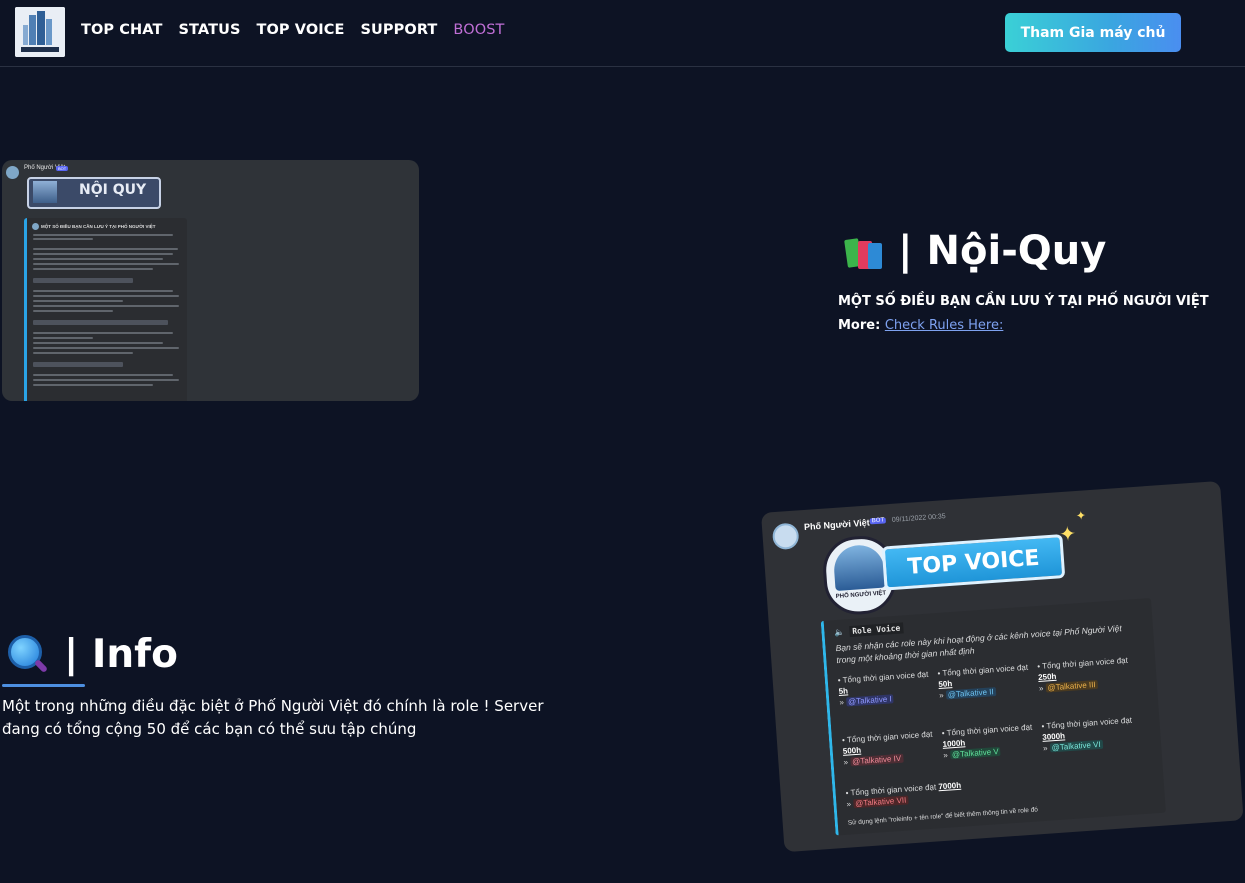 Image resolution: width=1245 pixels, height=883 pixels. What do you see at coordinates (43, 685) in the screenshot?
I see `info-underline` at bounding box center [43, 685].